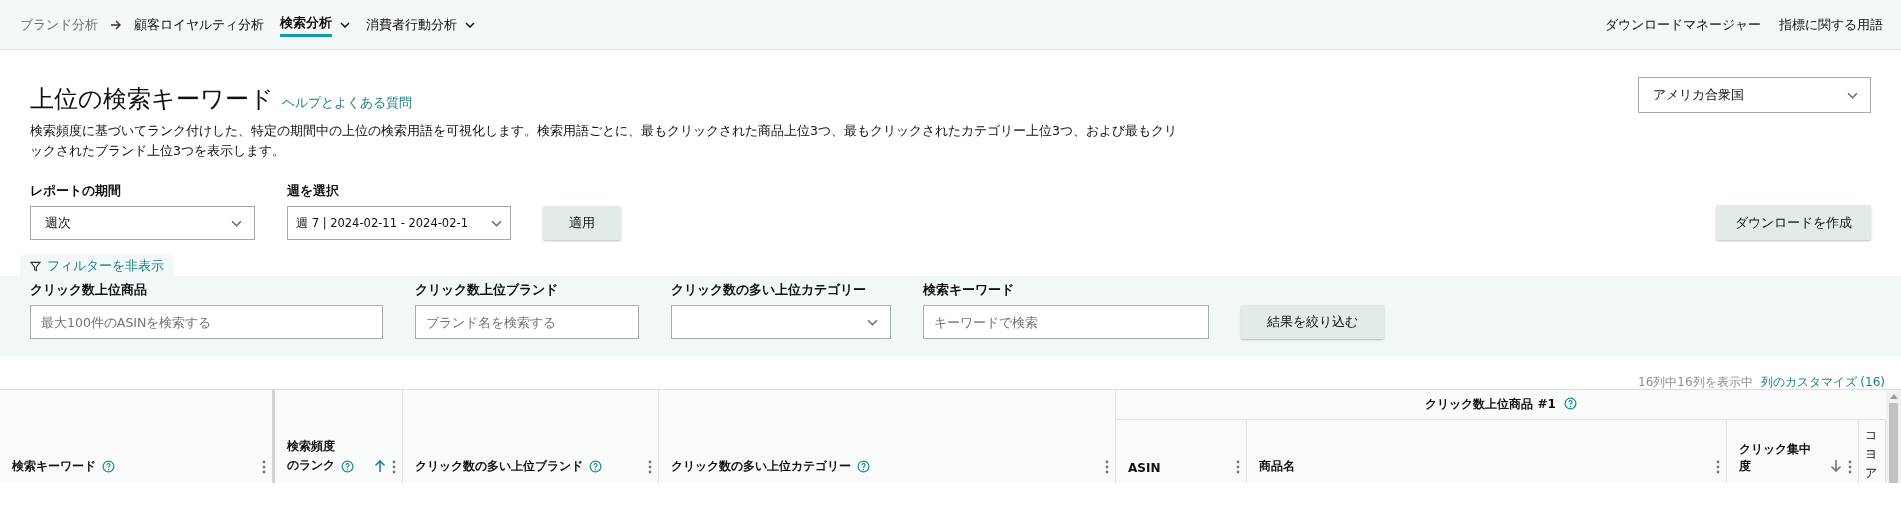 This screenshot has height=506, width=1901. Describe the element at coordinates (761, 466) in the screenshot. I see `column-header: クリック数の多い上位カテゴリー` at that location.